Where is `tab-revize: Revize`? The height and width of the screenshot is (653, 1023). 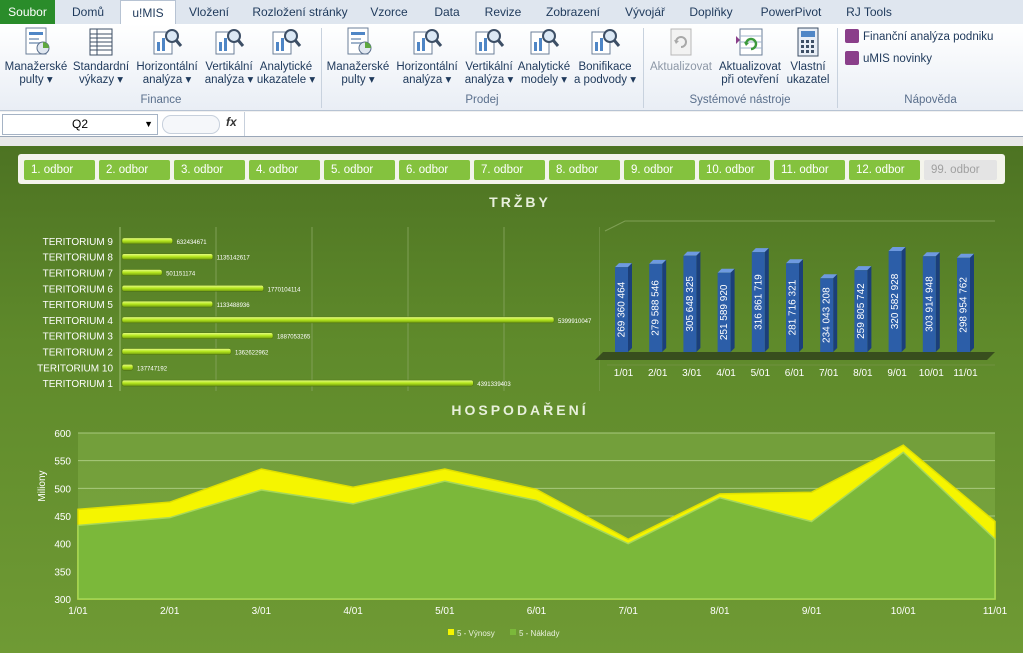
tab-revize: Revize is located at coordinates (503, 12).